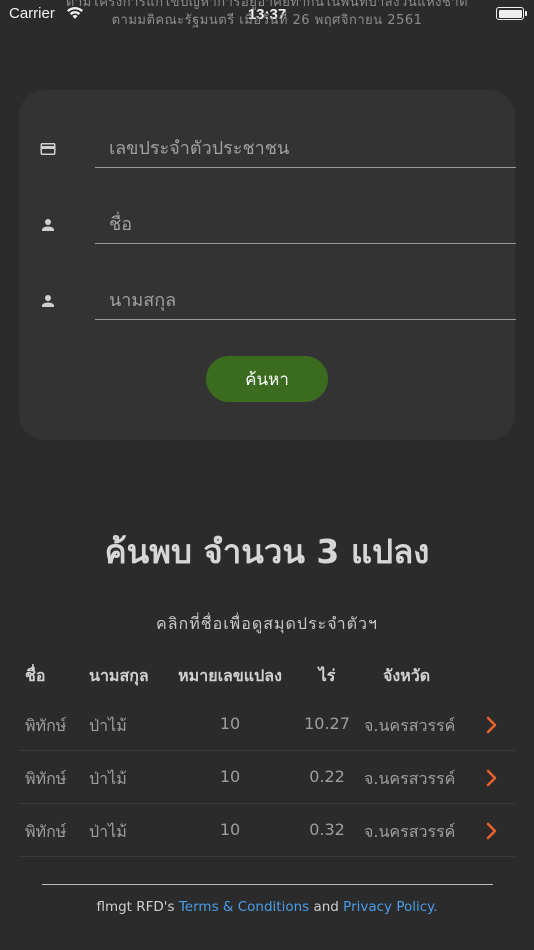 This screenshot has height=950, width=534. I want to click on result-hint: คลิกที่ชื่อเพื่อดูสมุดประจำตัวฯ, so click(267, 623).